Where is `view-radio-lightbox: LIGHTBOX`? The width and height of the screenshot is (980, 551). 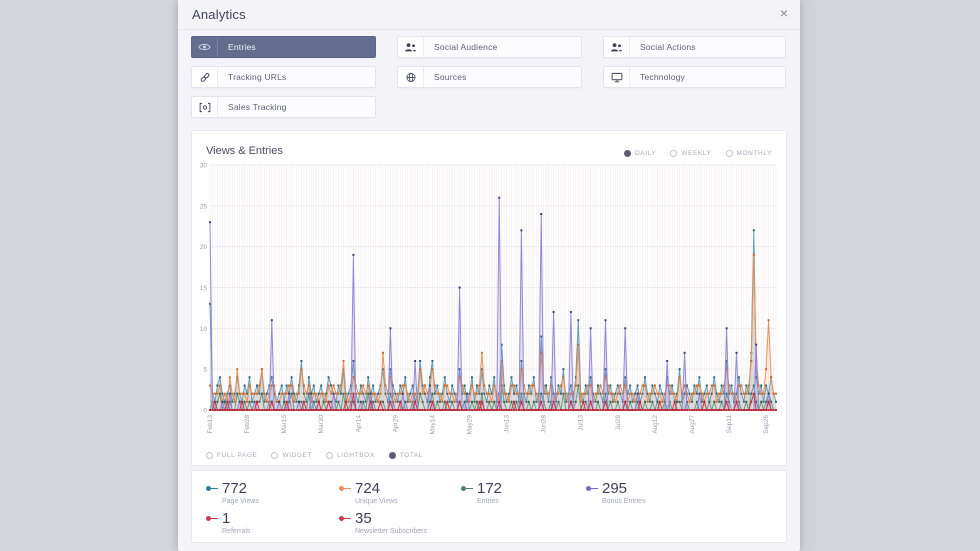 view-radio-lightbox: LIGHTBOX is located at coordinates (350, 455).